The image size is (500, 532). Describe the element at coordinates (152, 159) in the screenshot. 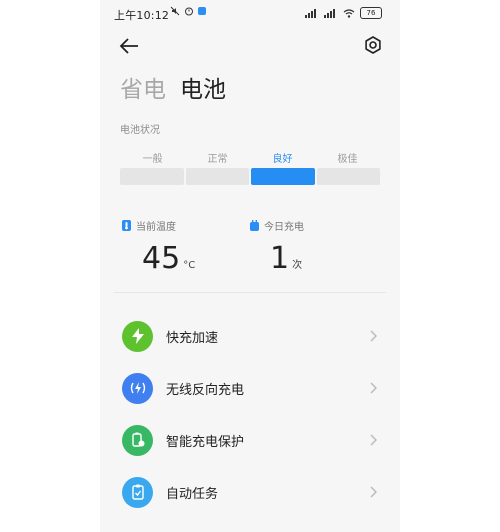

I see `level-label-fair: 一般` at that location.